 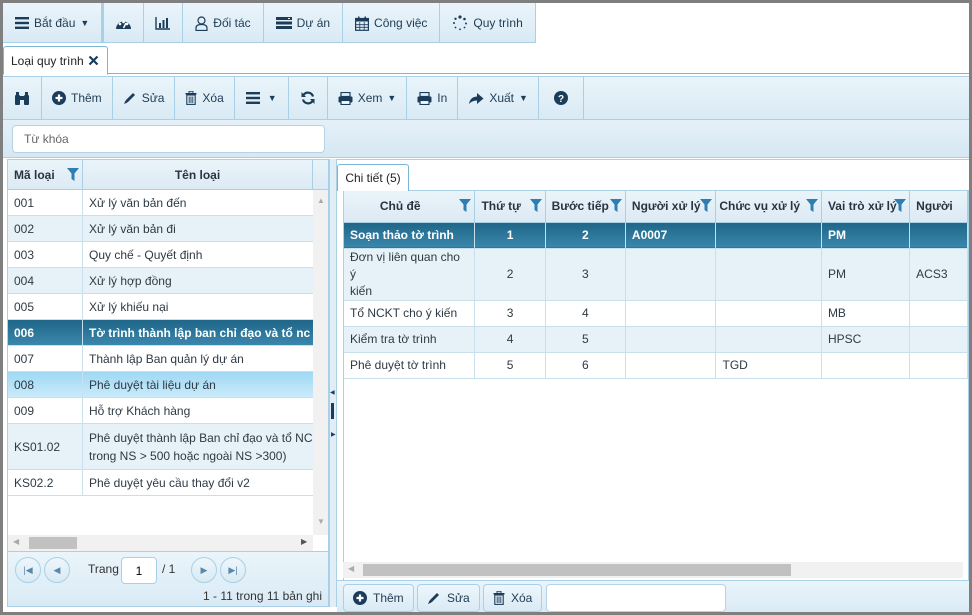 What do you see at coordinates (360, 598) in the screenshot?
I see `plus-circle-icon` at bounding box center [360, 598].